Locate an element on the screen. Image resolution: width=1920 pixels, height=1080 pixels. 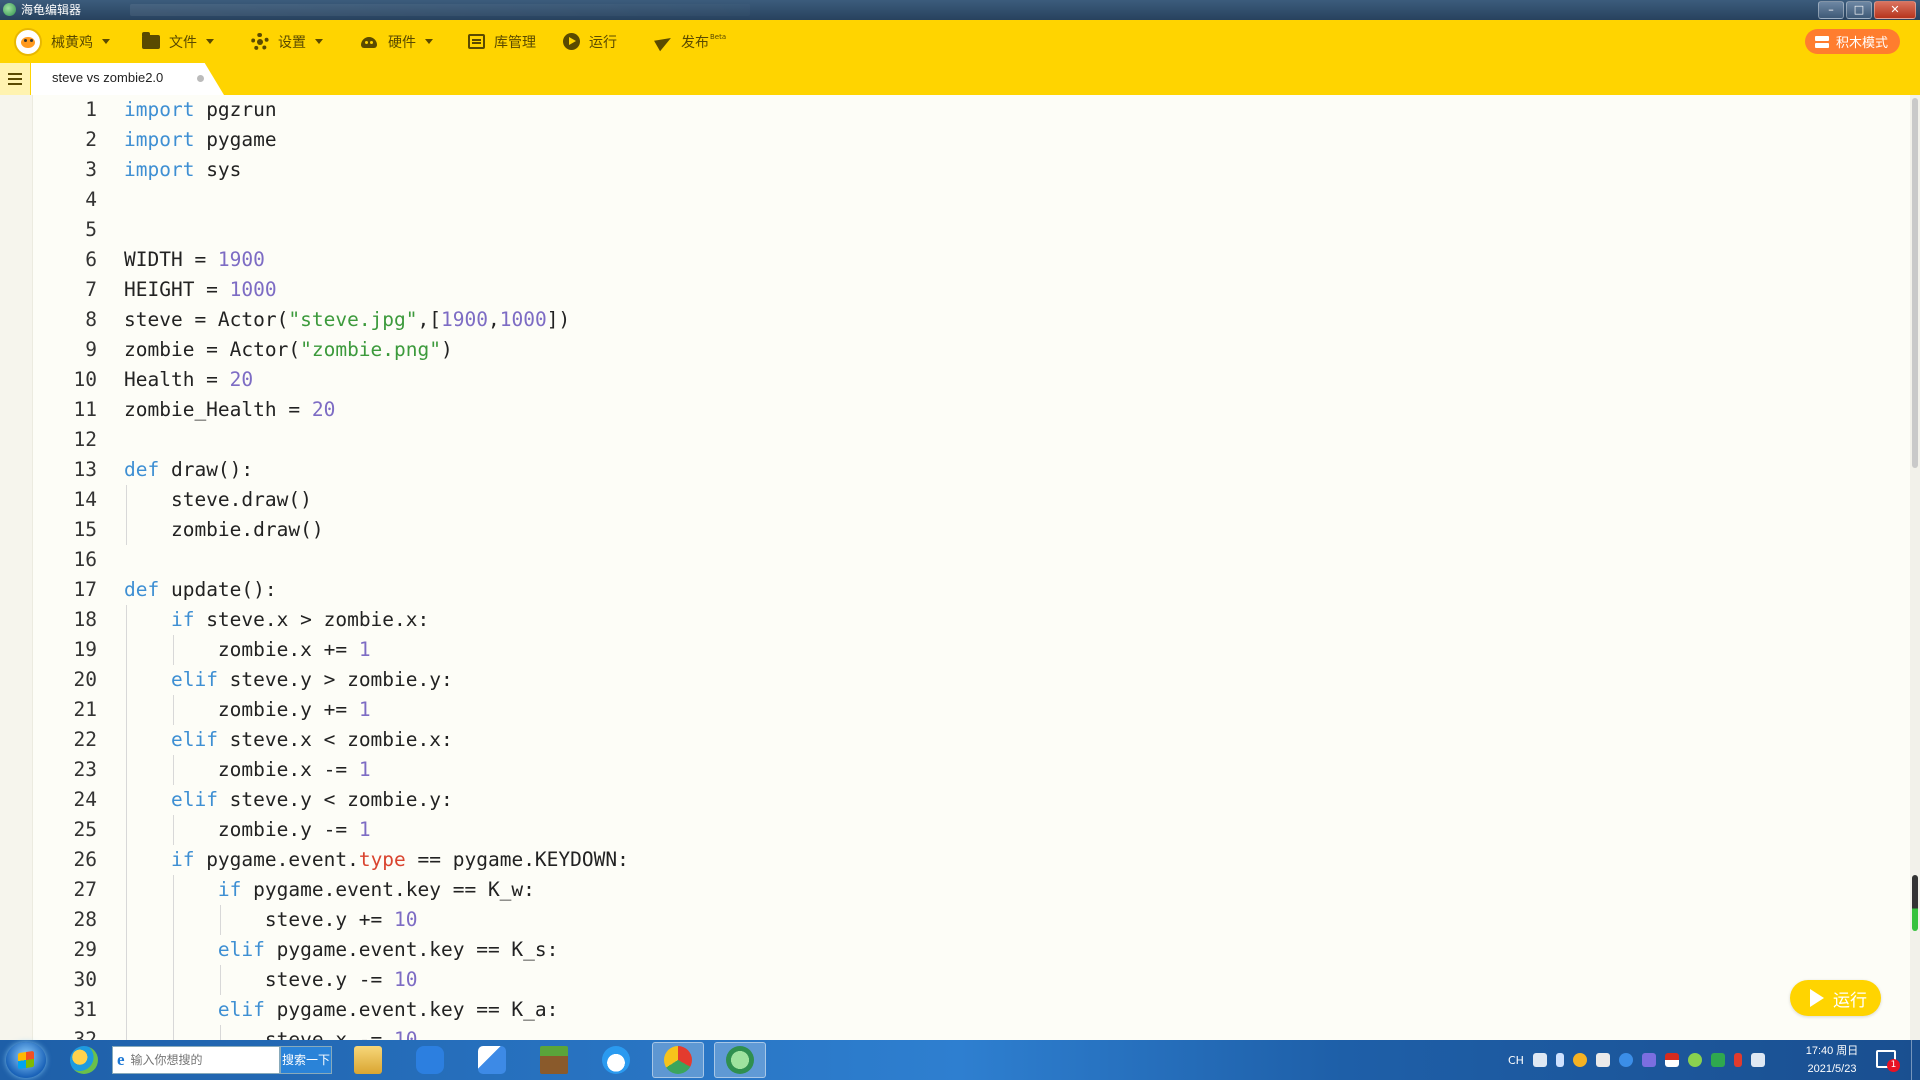
start-button is located at coordinates (26, 1060).